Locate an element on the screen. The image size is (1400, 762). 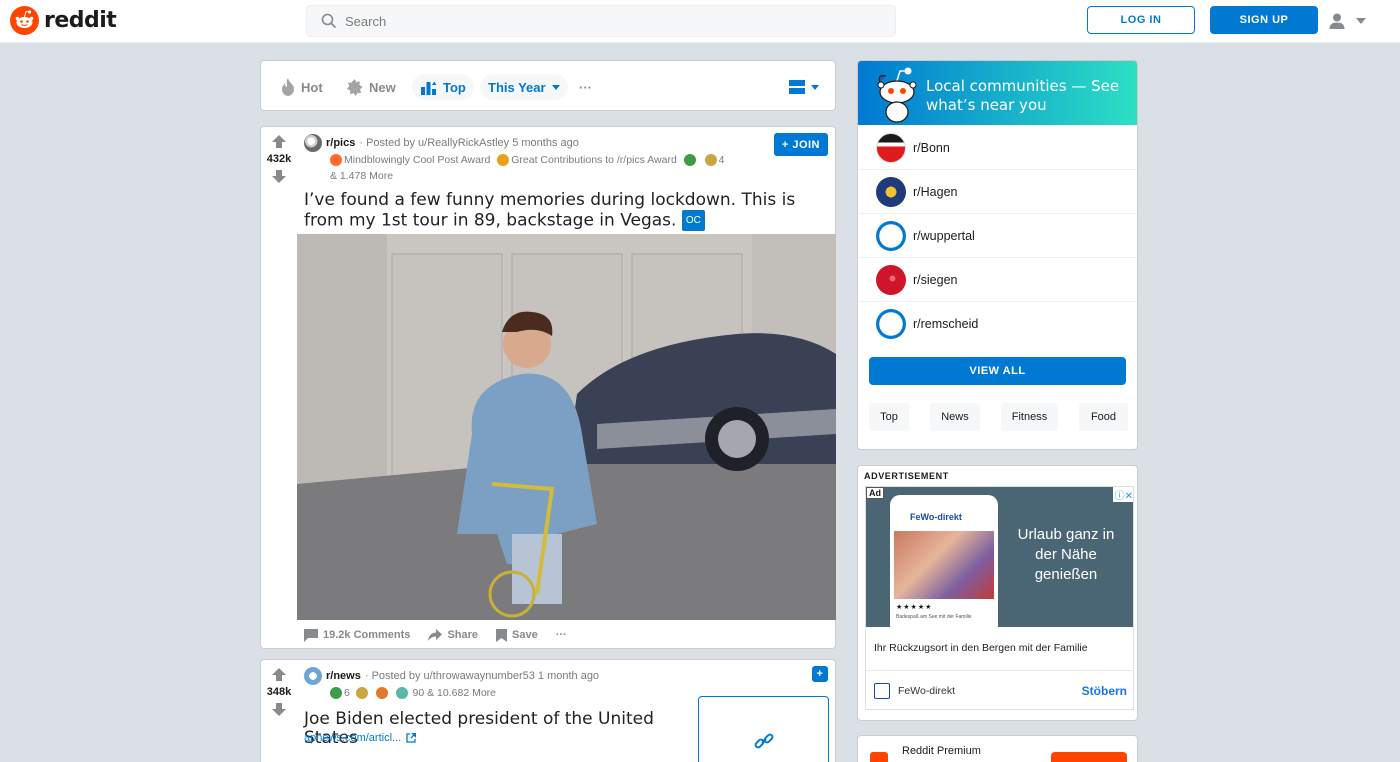
signup-button: SIGN UP is located at coordinates (1264, 20).